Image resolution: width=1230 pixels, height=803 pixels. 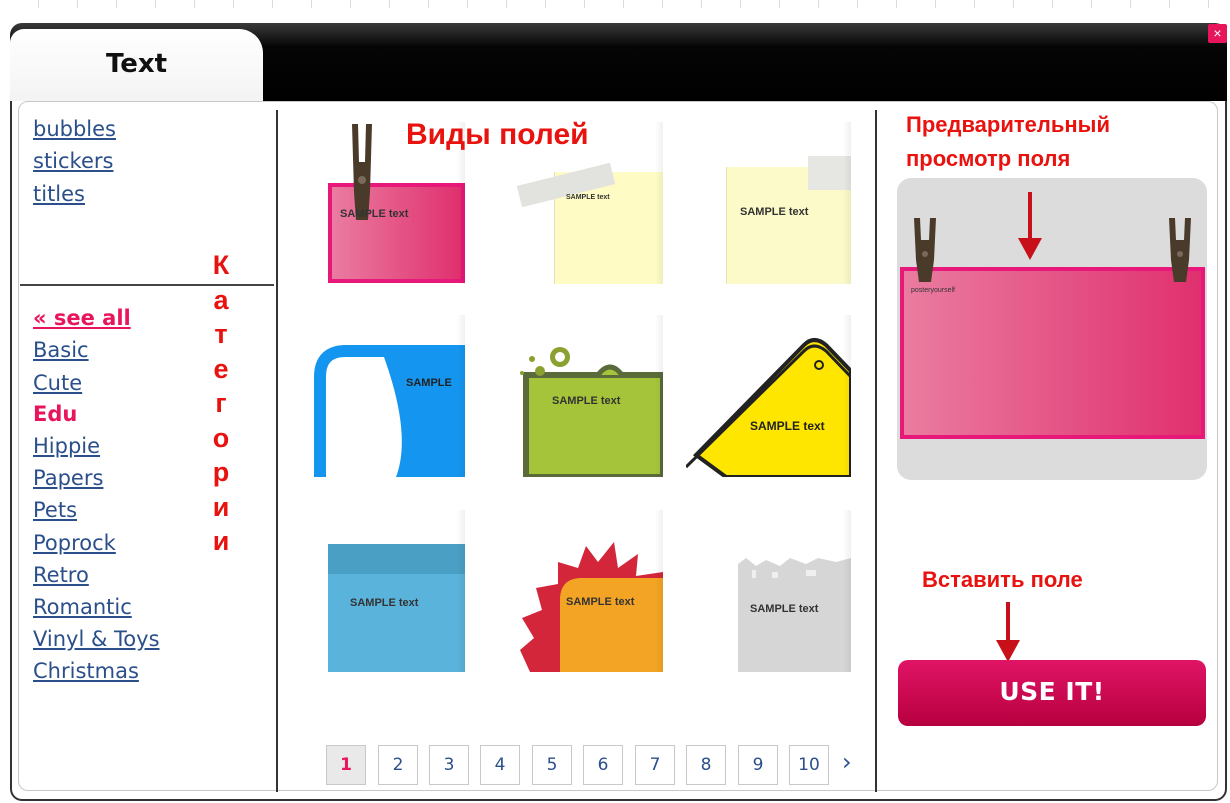 What do you see at coordinates (768, 407) in the screenshot?
I see `yellow-sign-shape` at bounding box center [768, 407].